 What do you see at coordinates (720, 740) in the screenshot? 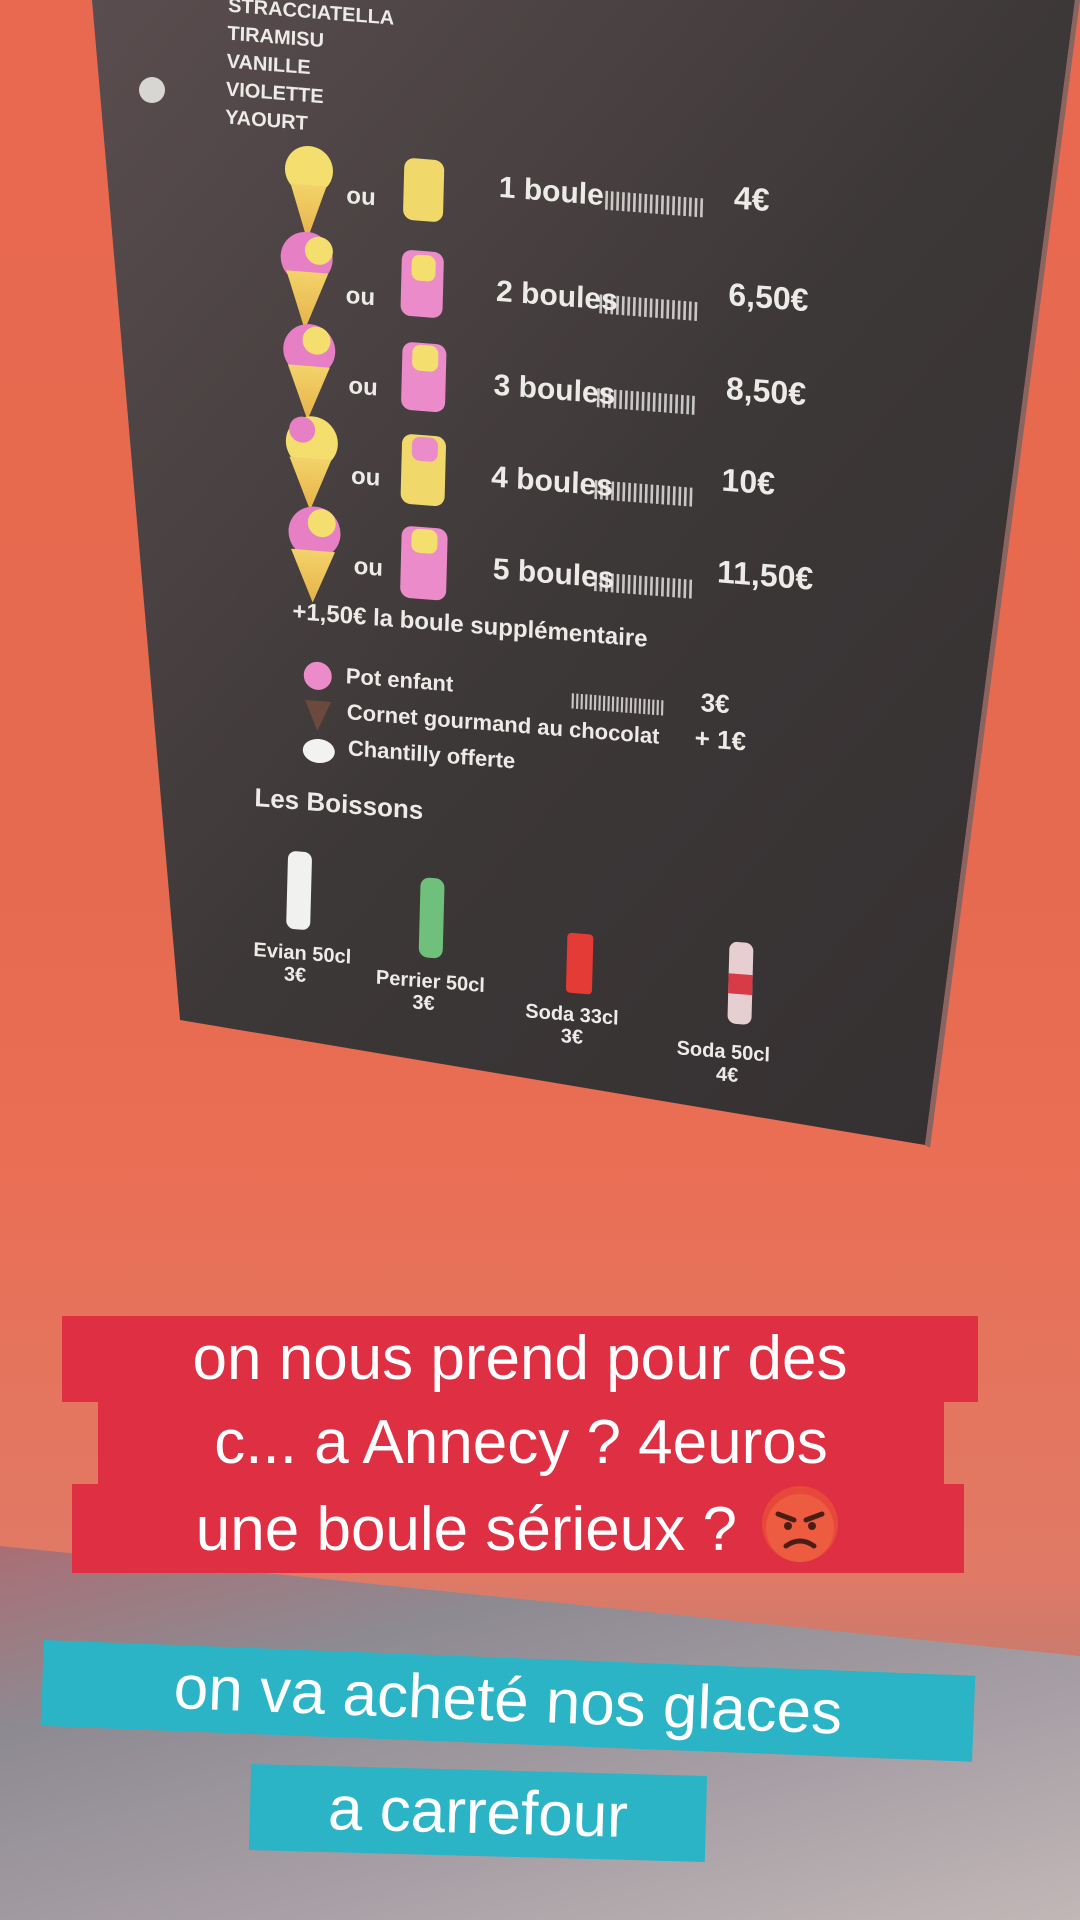
I see `extra-price: + 1€` at bounding box center [720, 740].